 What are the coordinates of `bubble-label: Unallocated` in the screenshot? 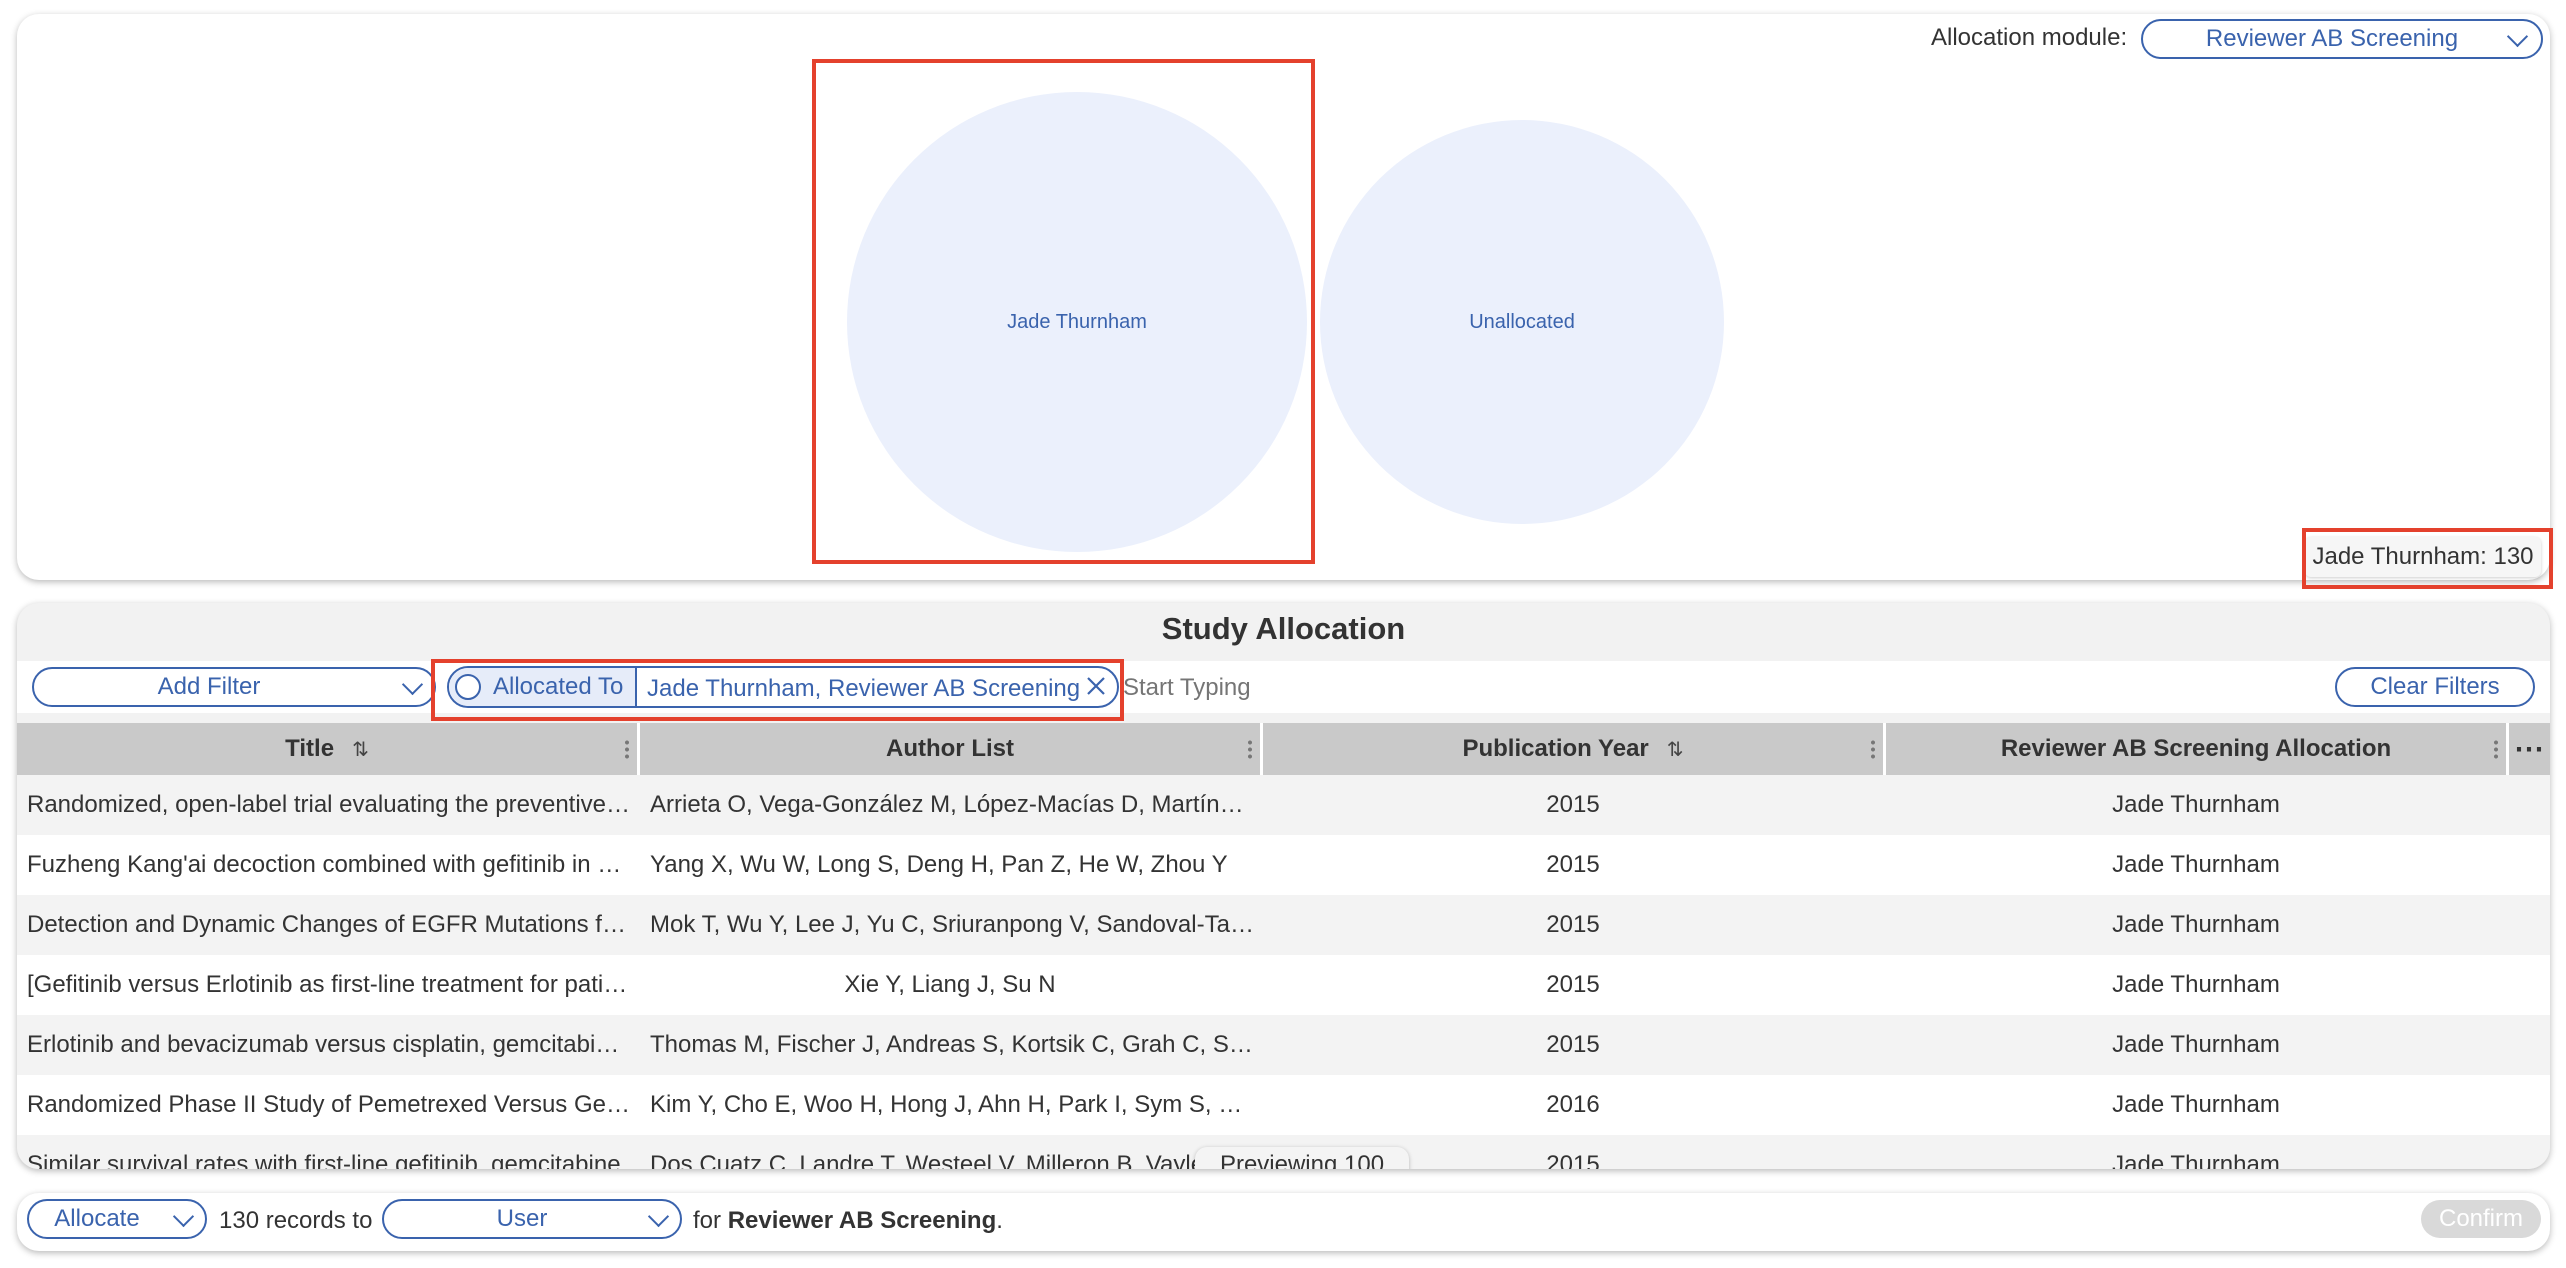 It's located at (1522, 321).